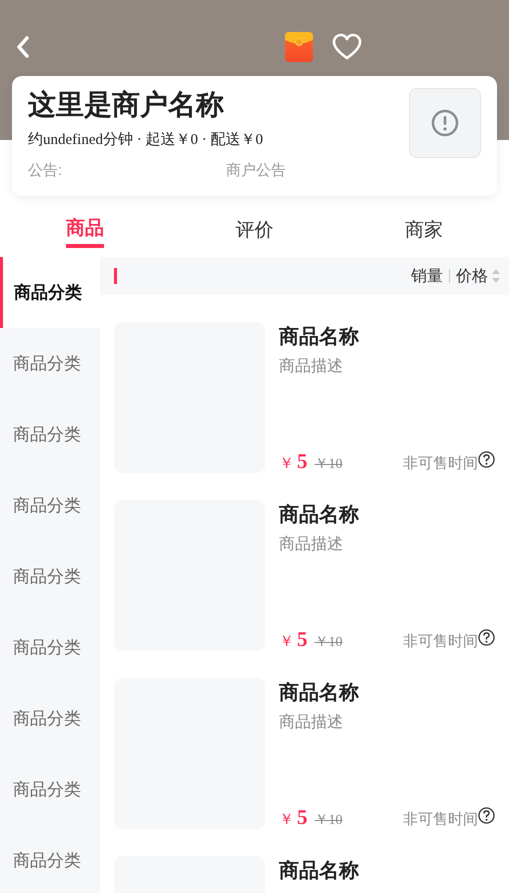  What do you see at coordinates (496, 276) in the screenshot?
I see `sort-arrows-icon` at bounding box center [496, 276].